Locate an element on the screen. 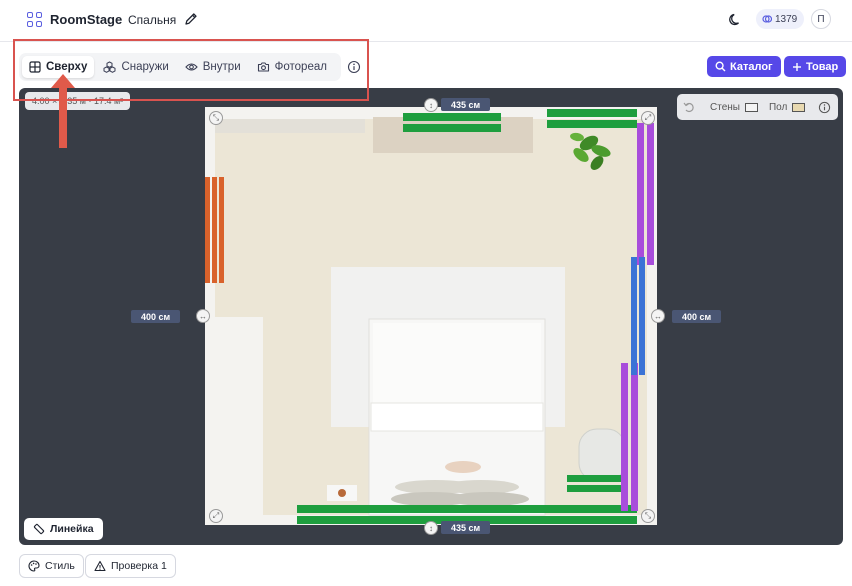 This screenshot has height=586, width=852. measure-top: 435 см is located at coordinates (466, 104).